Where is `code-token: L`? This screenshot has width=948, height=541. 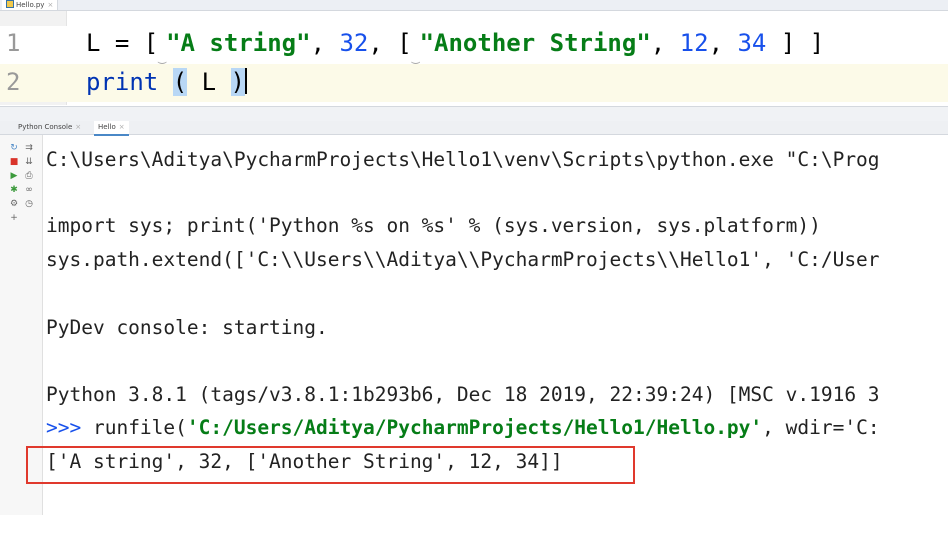 code-token: L is located at coordinates (209, 82).